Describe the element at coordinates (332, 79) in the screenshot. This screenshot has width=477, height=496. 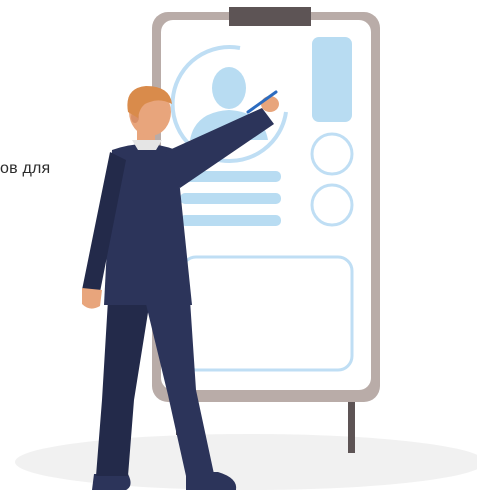
I see `board-rect-block` at that location.